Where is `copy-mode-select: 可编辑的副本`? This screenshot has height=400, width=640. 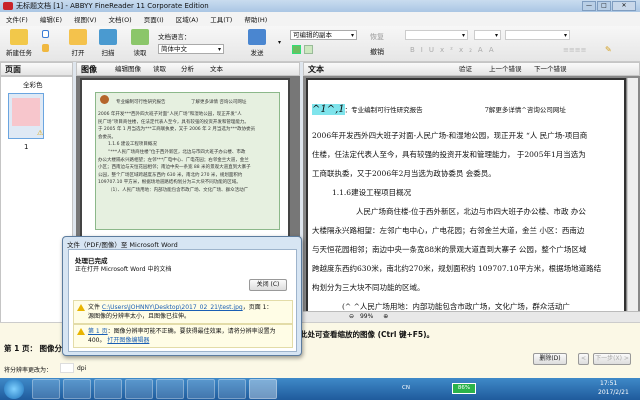 copy-mode-select: 可编辑的副本 is located at coordinates (323, 35).